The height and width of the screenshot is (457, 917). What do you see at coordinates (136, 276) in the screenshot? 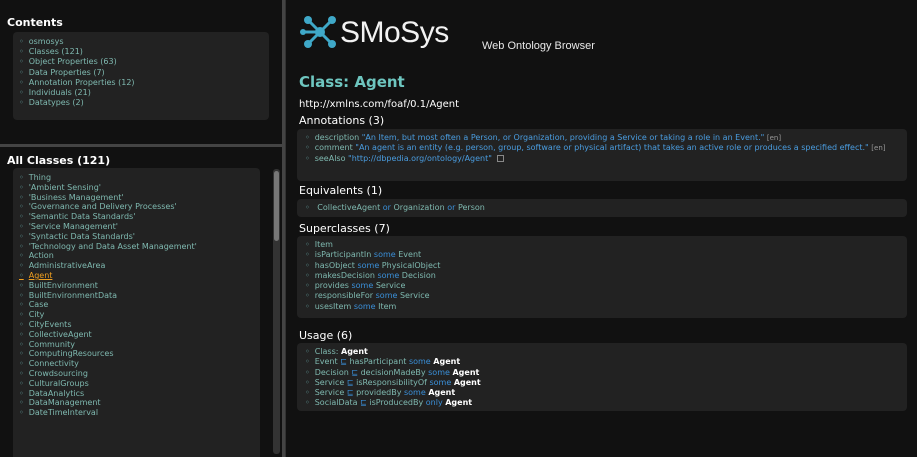
I see `class-list-item: Agent` at bounding box center [136, 276].